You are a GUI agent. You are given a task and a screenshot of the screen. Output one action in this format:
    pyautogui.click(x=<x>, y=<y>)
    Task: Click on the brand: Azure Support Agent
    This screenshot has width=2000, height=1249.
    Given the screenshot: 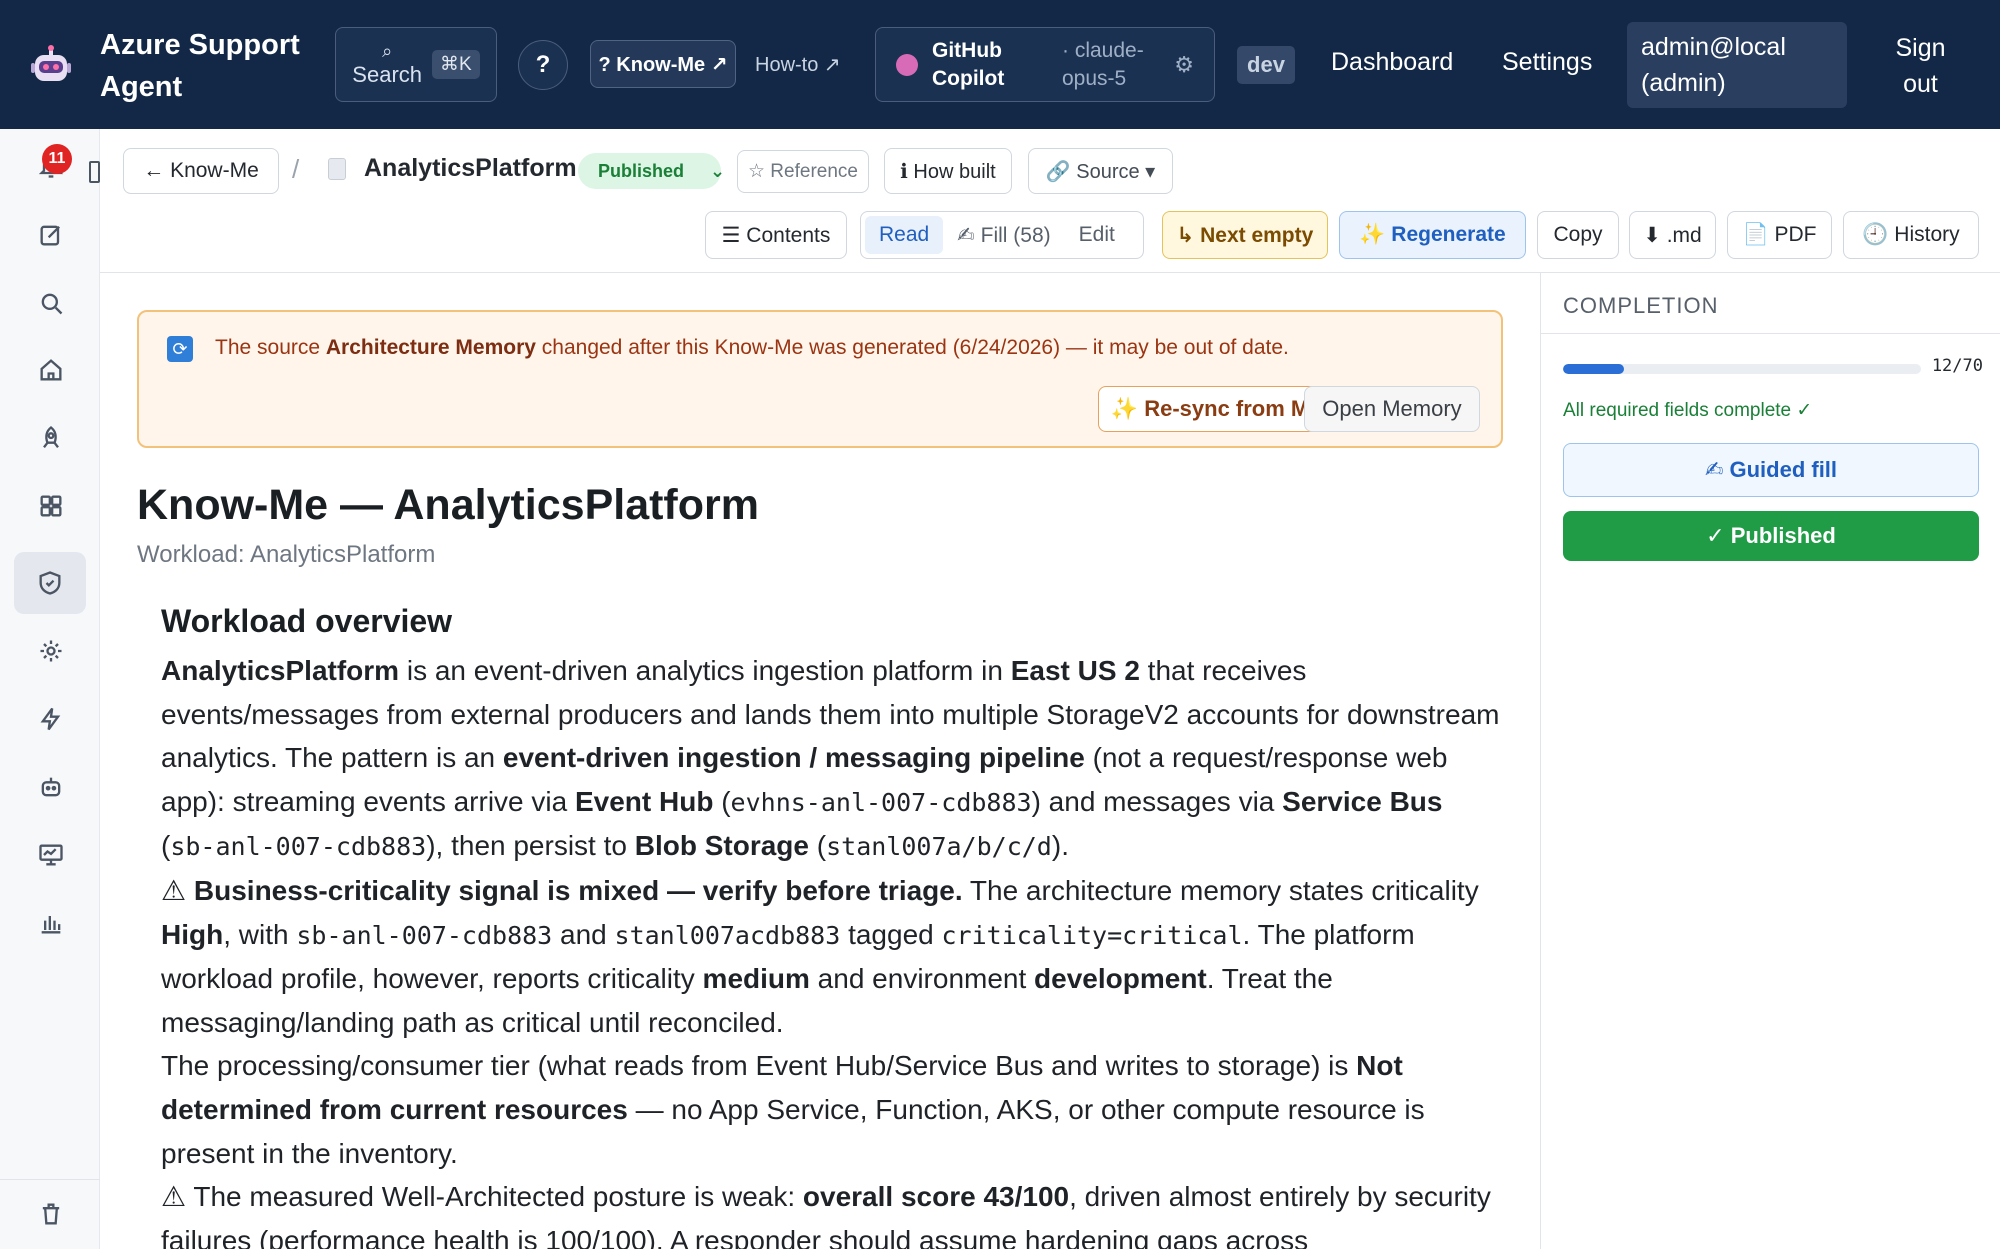 What is the action you would take?
    pyautogui.click(x=175, y=66)
    